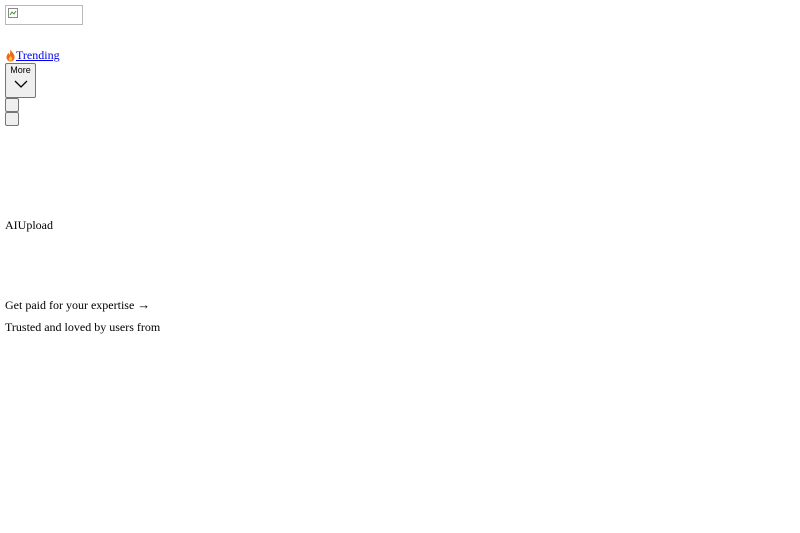  Describe the element at coordinates (10, 55) in the screenshot. I see `fire-icon` at that location.